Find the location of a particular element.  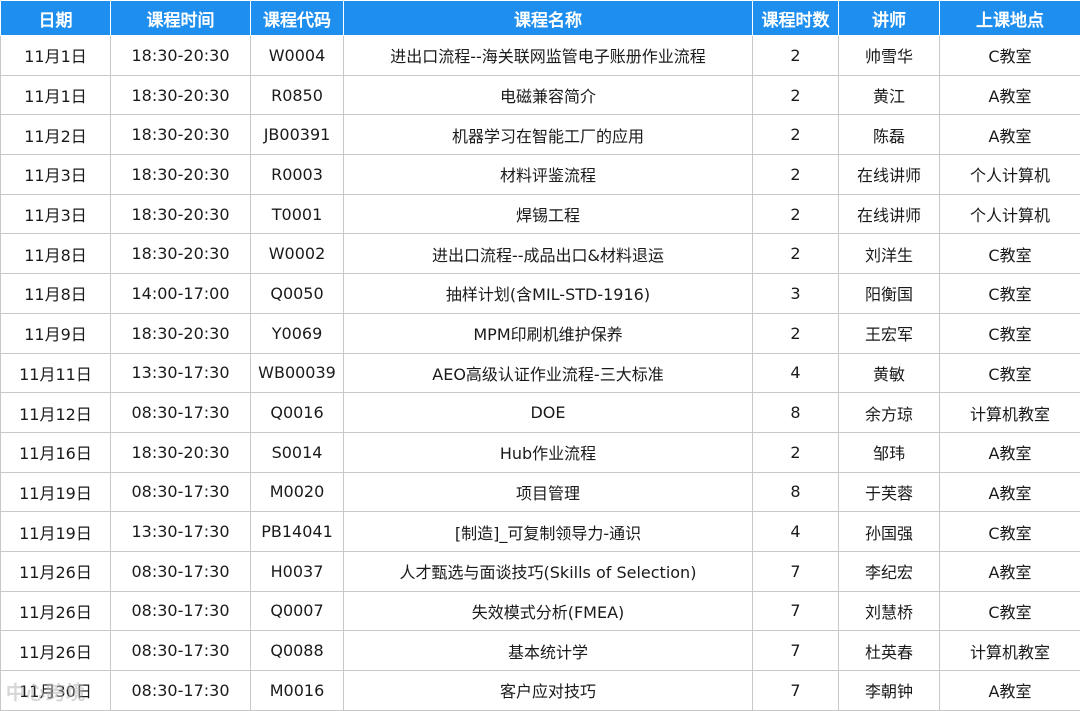

cell-instructor: 邹玮 is located at coordinates (889, 452).